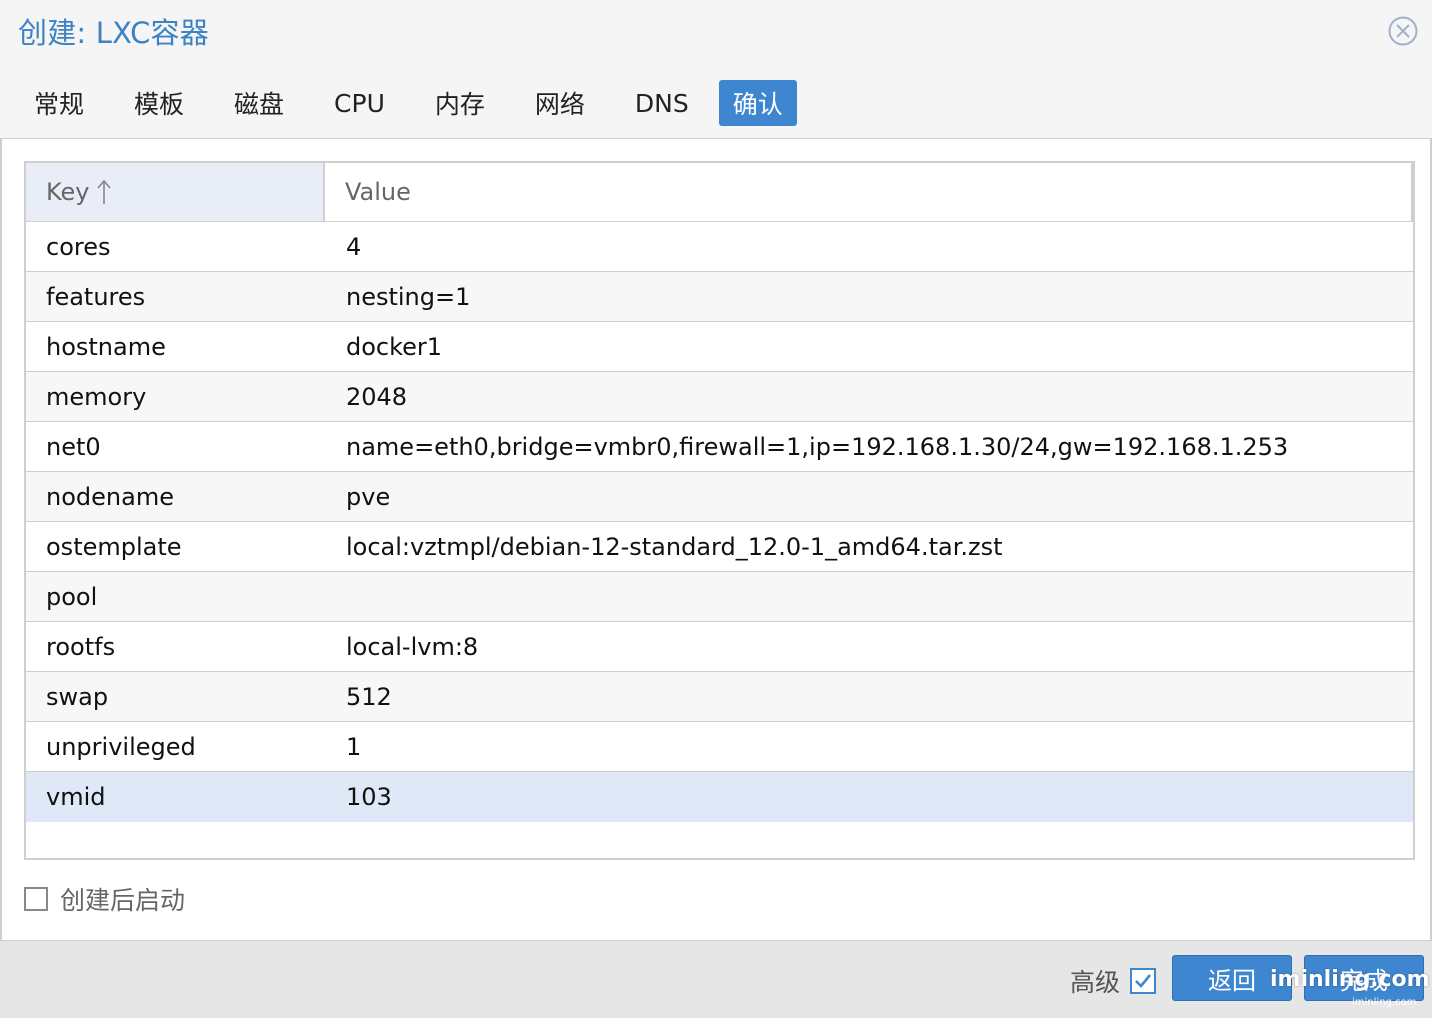 This screenshot has width=1432, height=1018. Describe the element at coordinates (359, 103) in the screenshot. I see `tab-cpu: CPU` at that location.